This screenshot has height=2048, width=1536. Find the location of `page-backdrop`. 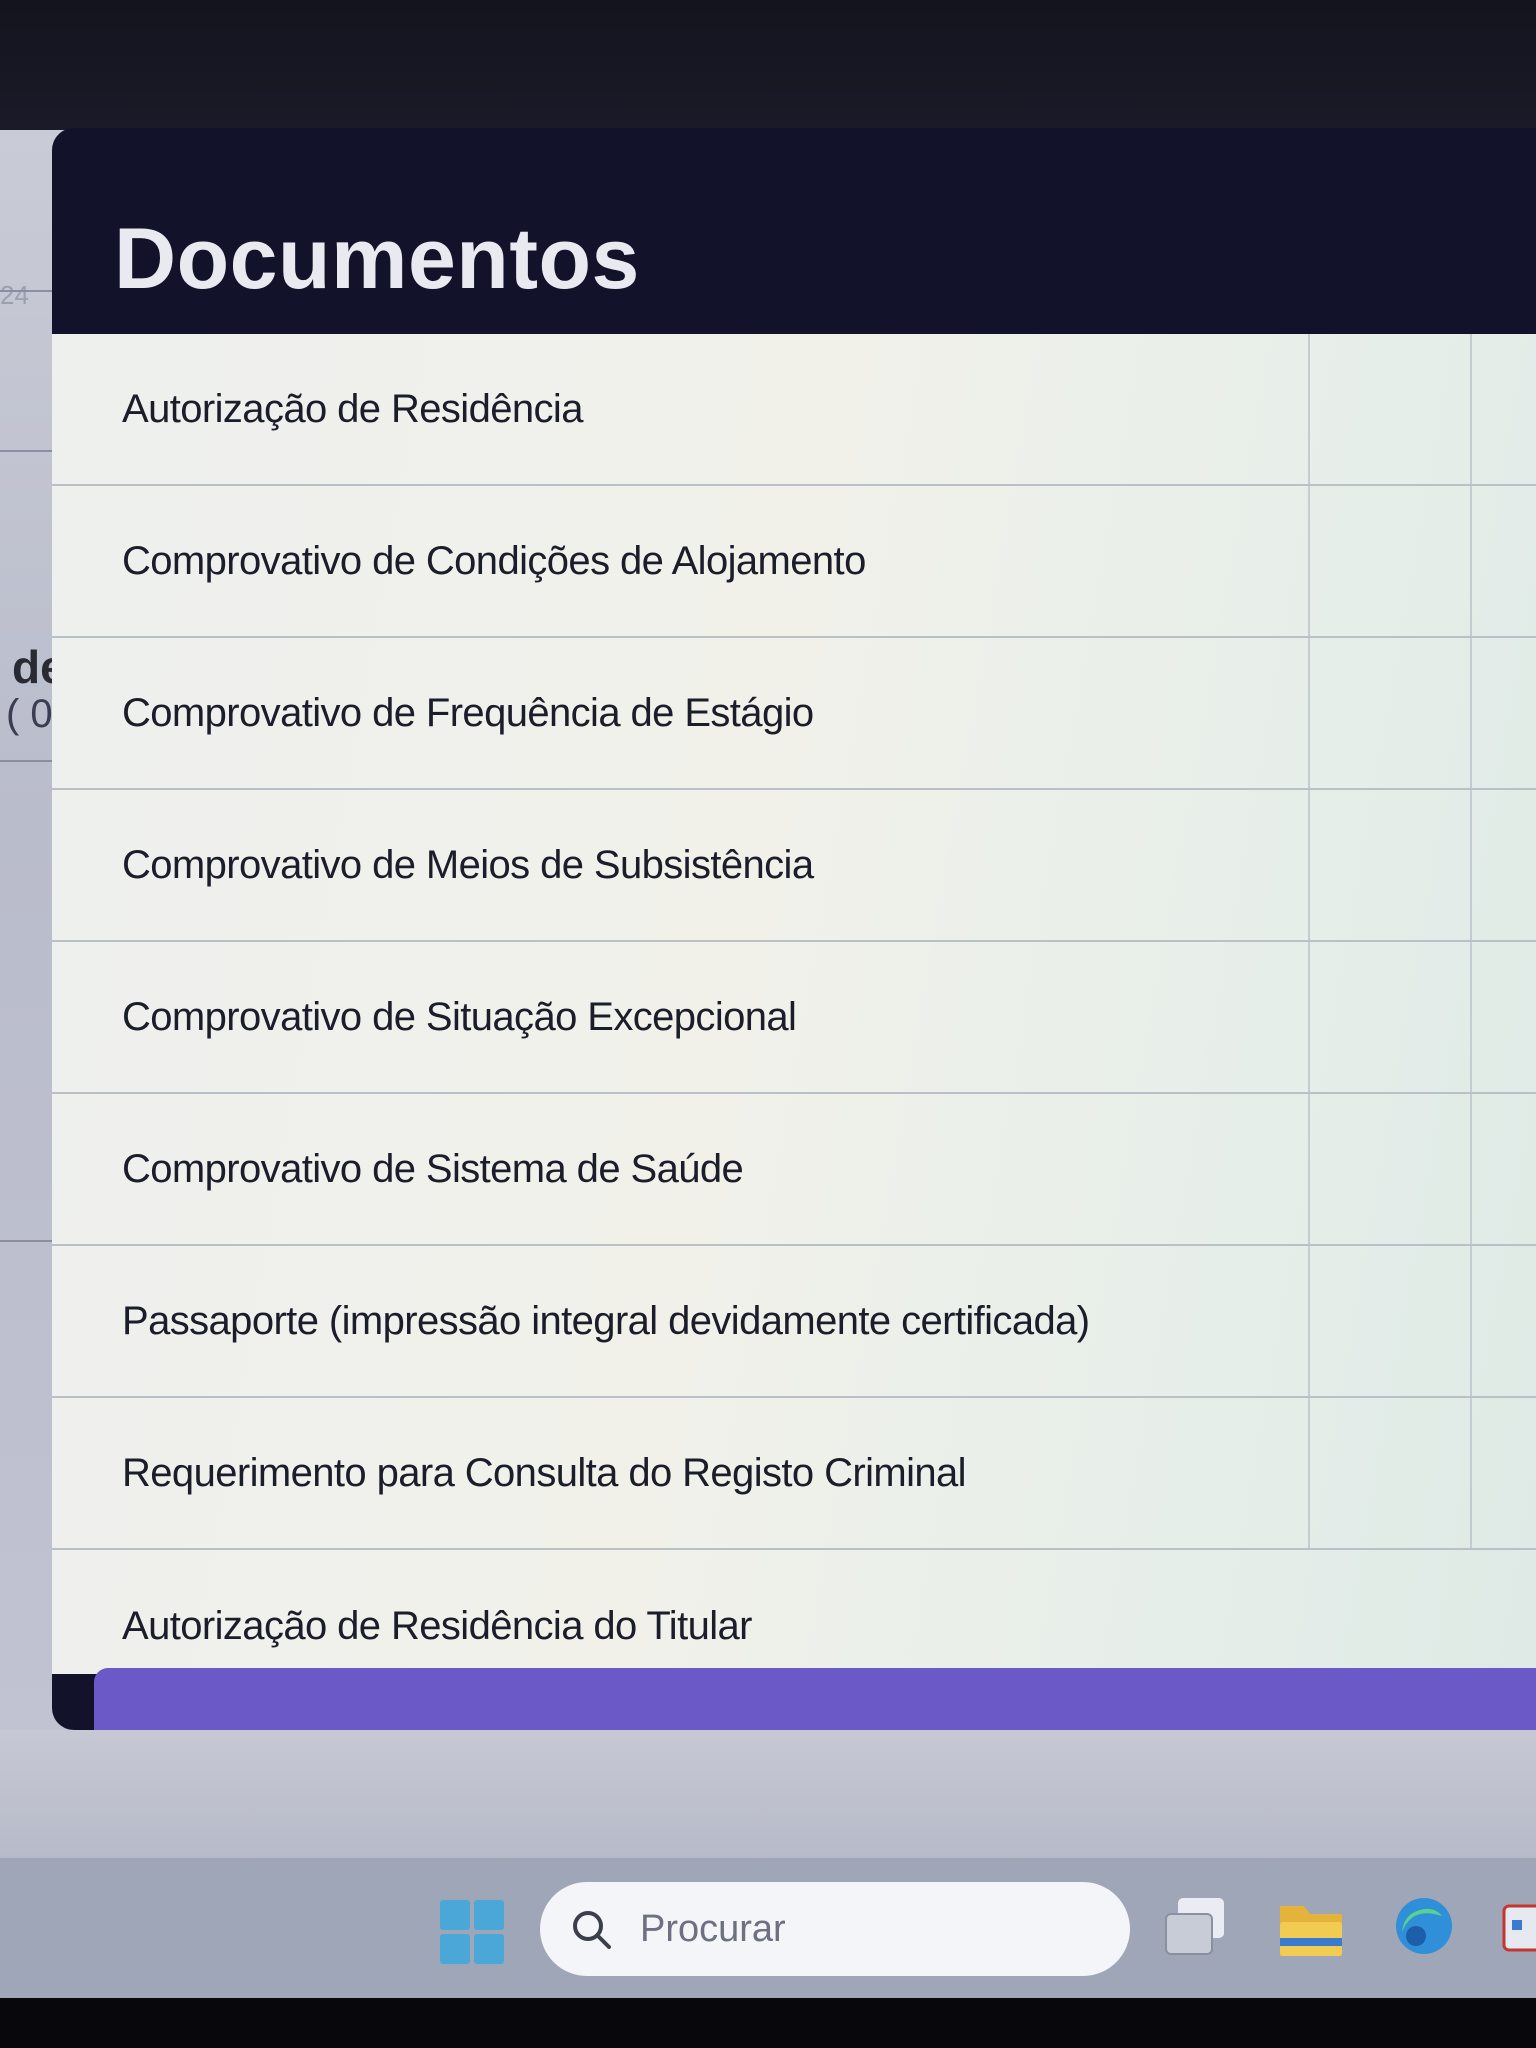

page-backdrop is located at coordinates (768, 1795).